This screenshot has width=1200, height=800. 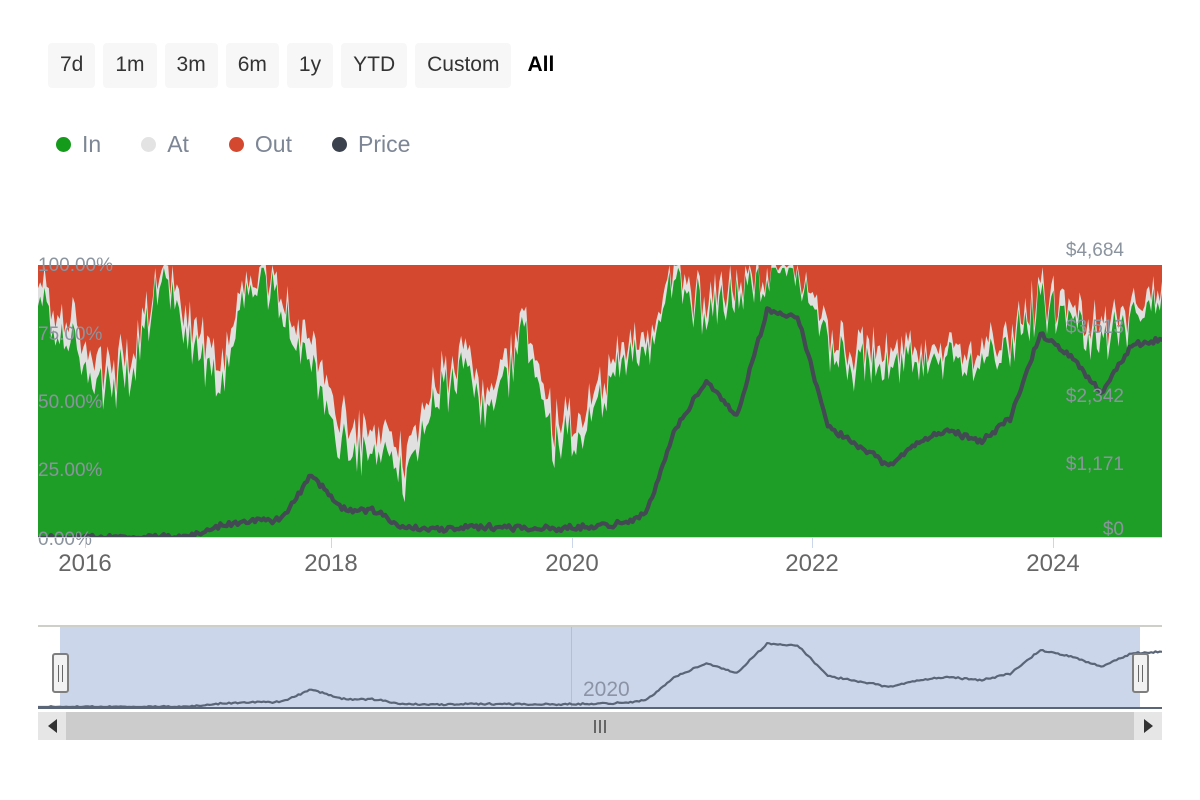 I want to click on legend-label-at: At, so click(x=178, y=144).